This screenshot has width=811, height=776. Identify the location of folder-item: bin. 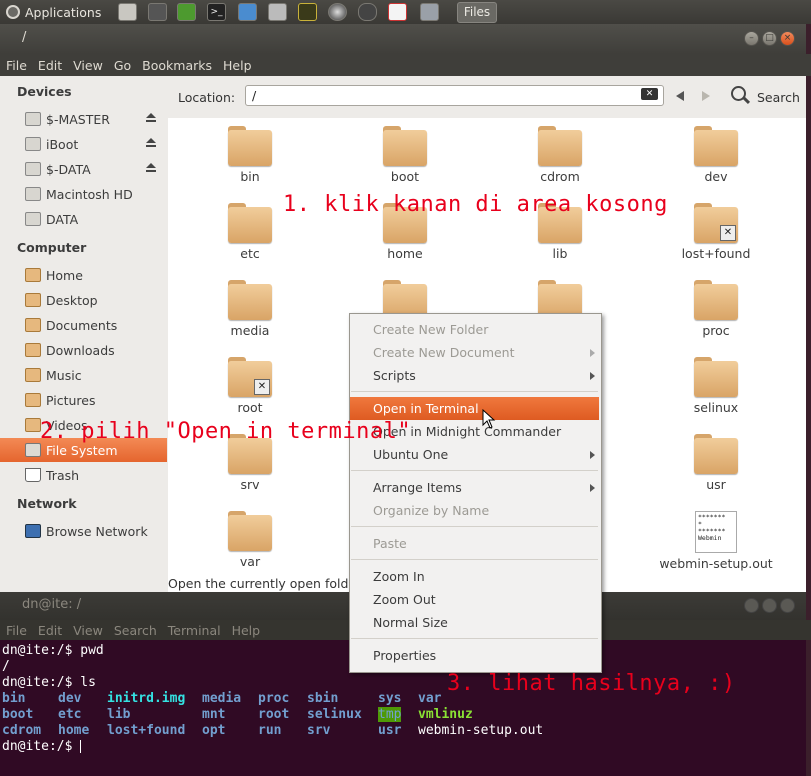
(250, 163).